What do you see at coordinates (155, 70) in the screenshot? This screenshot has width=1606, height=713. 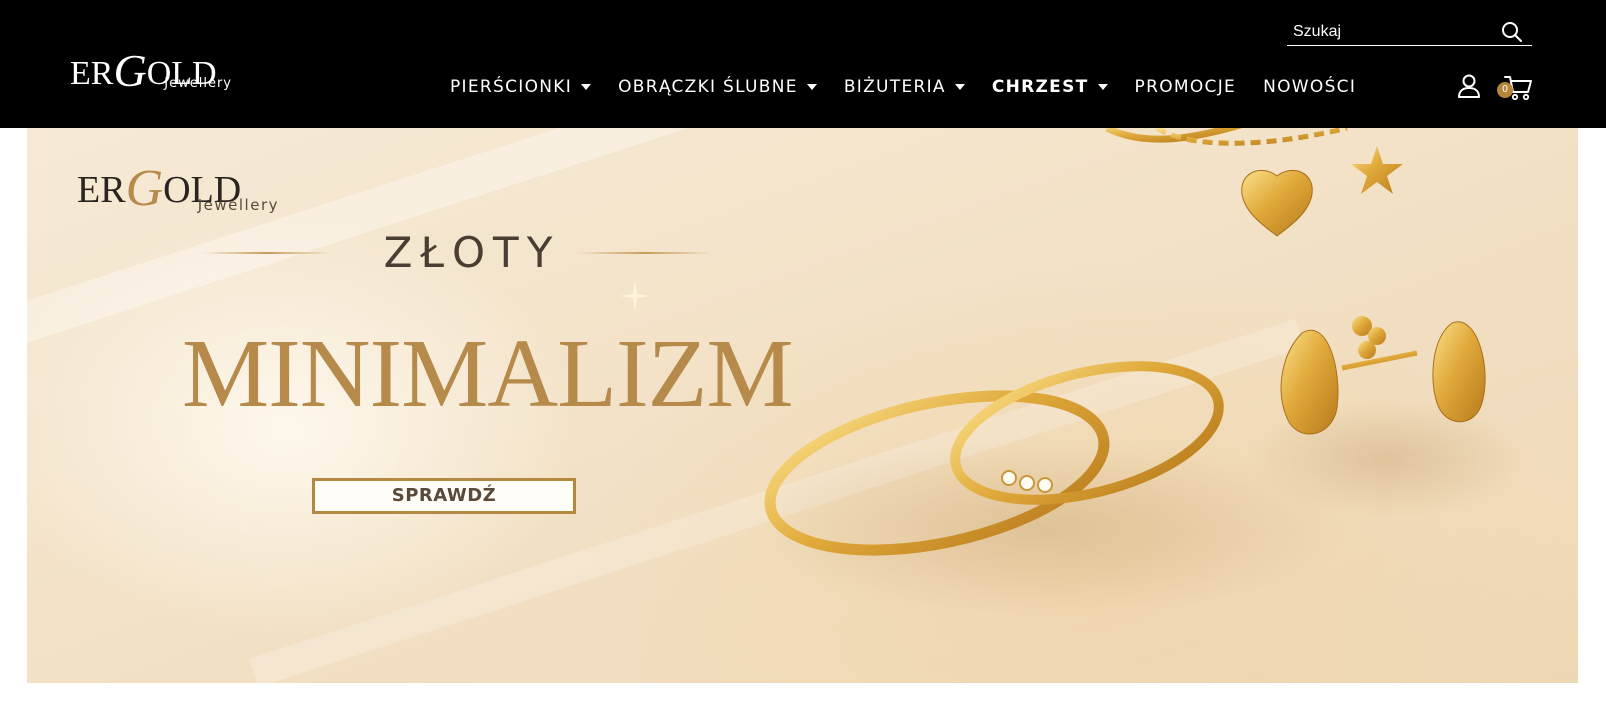 I see `site-logo: ERGOLD Jewellery` at bounding box center [155, 70].